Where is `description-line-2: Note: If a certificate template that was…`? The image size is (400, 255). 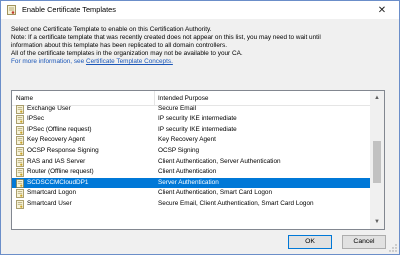 description-line-2: Note: If a certificate template that was… is located at coordinates (166, 38).